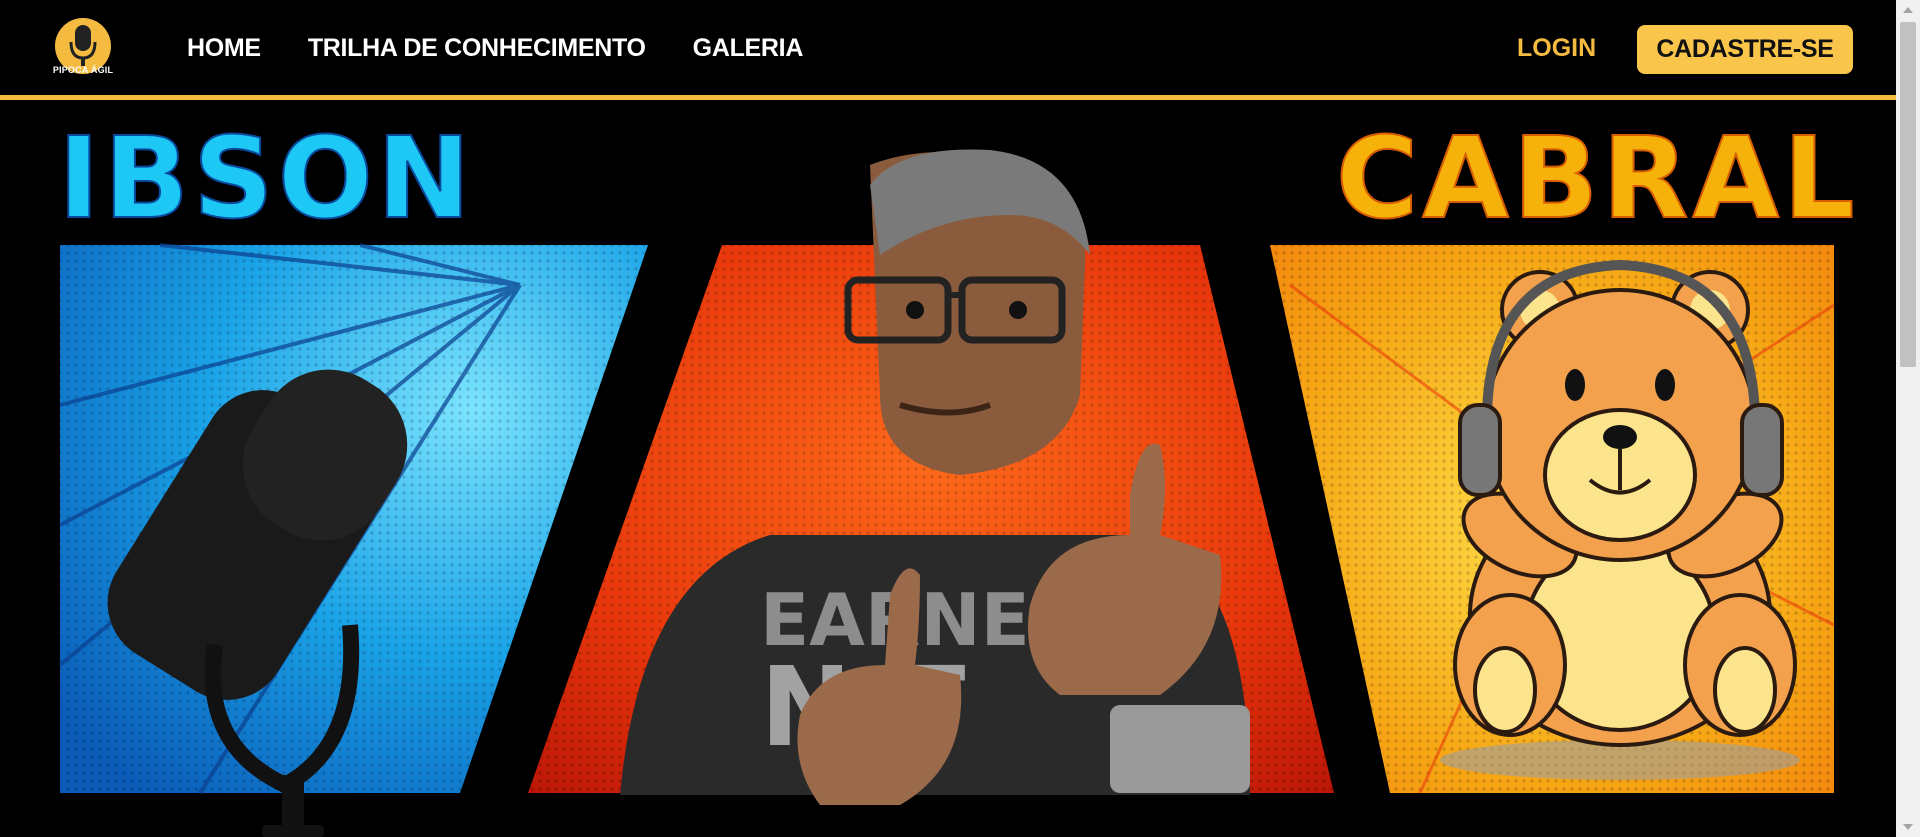 Image resolution: width=1920 pixels, height=837 pixels. What do you see at coordinates (1908, 827) in the screenshot?
I see `scroll-down-arrow-icon` at bounding box center [1908, 827].